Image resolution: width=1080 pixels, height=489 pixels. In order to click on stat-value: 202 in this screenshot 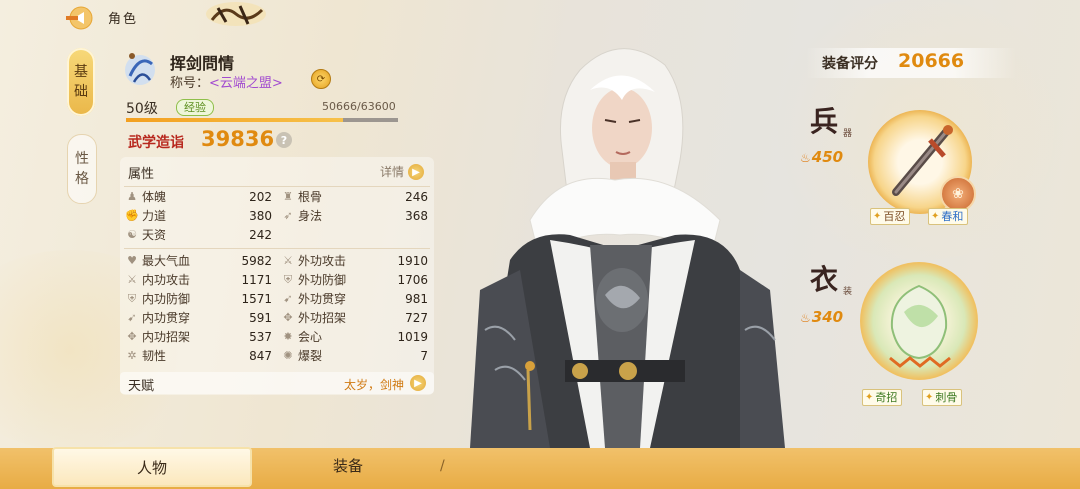, I will do `click(260, 196)`.